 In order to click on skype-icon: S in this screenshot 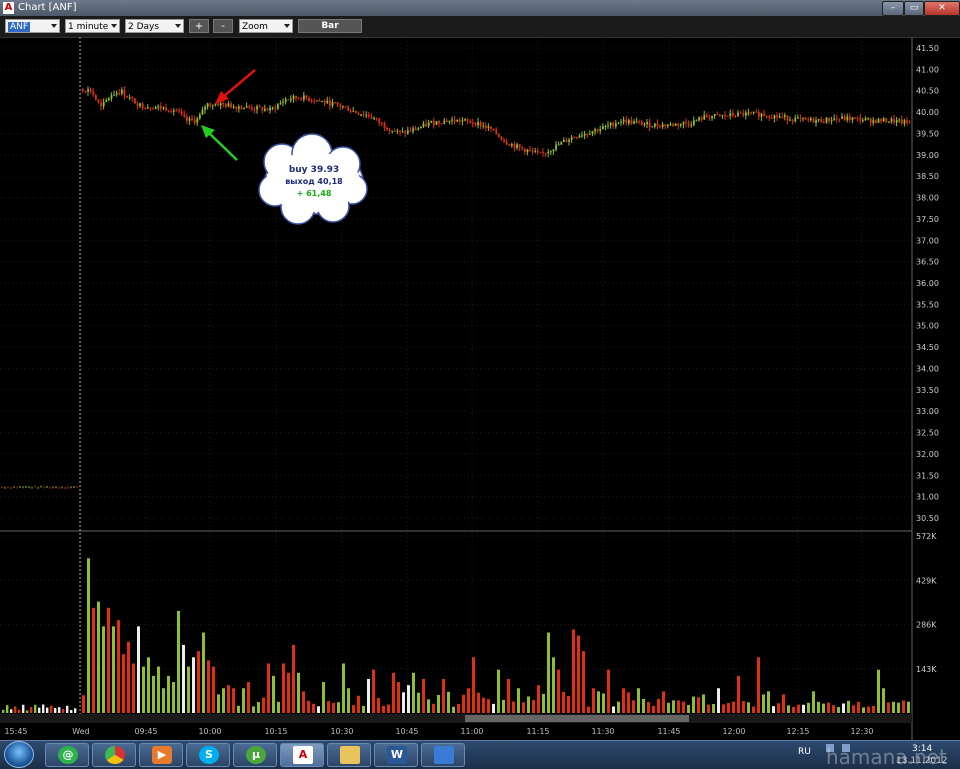, I will do `click(209, 755)`.